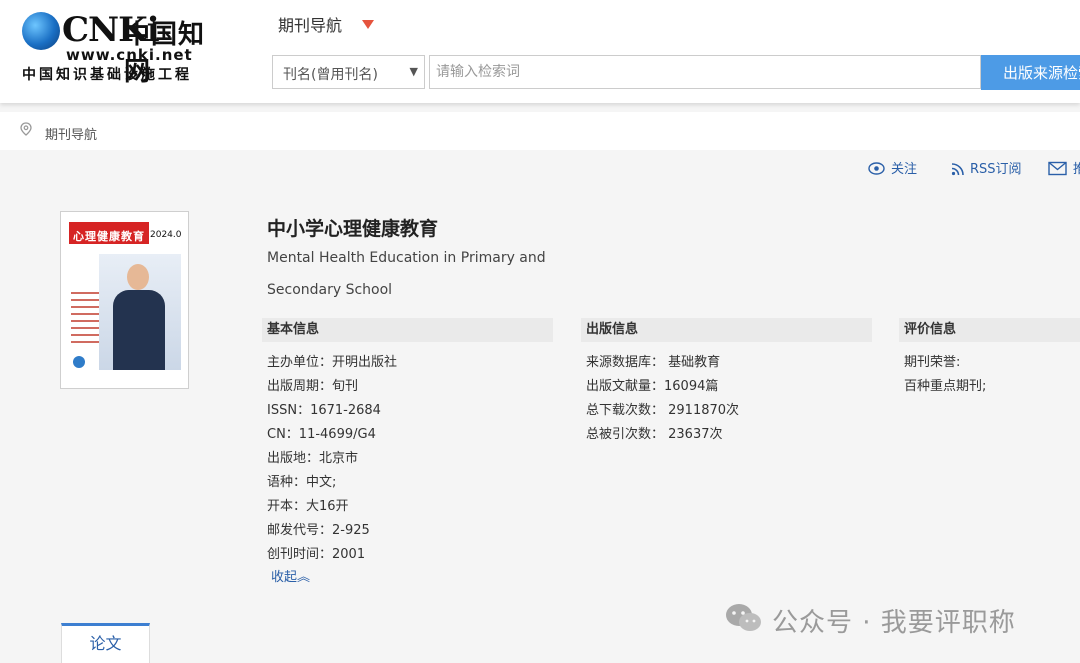  Describe the element at coordinates (663, 410) in the screenshot. I see `publish-row: 总下载次数： 2911870次` at that location.